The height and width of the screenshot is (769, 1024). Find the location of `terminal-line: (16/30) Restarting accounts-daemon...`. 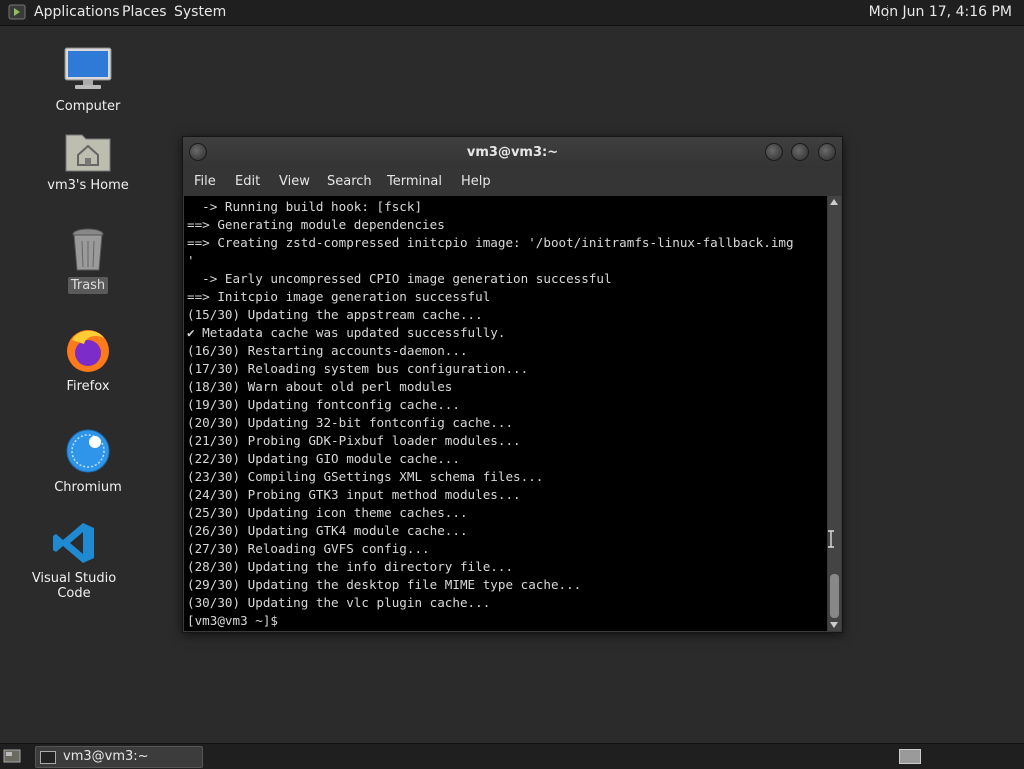

terminal-line: (16/30) Restarting accounts-daemon... is located at coordinates (327, 350).